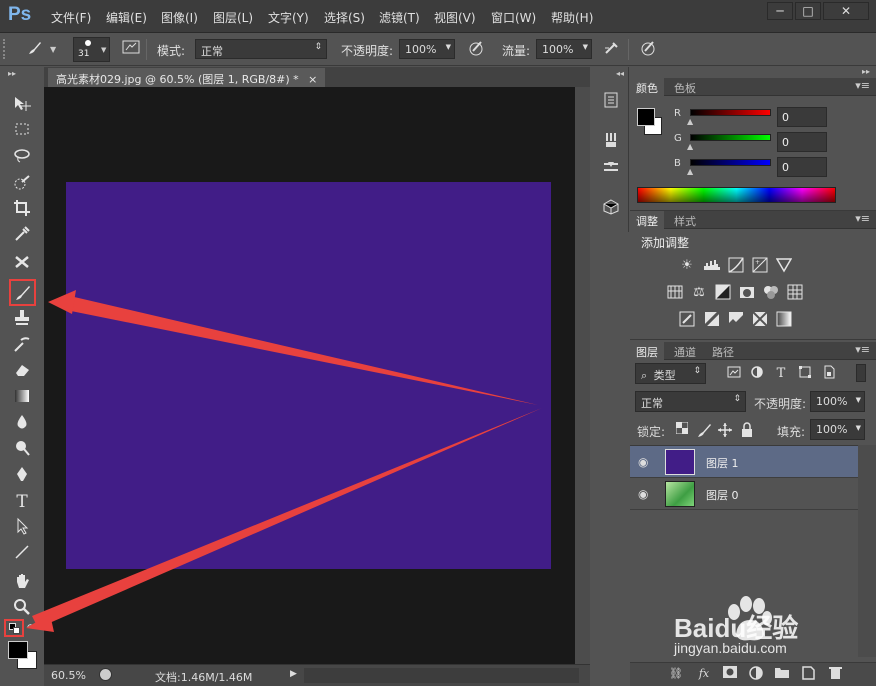 Image resolution: width=876 pixels, height=686 pixels. I want to click on close-tab-icon: ×, so click(312, 79).